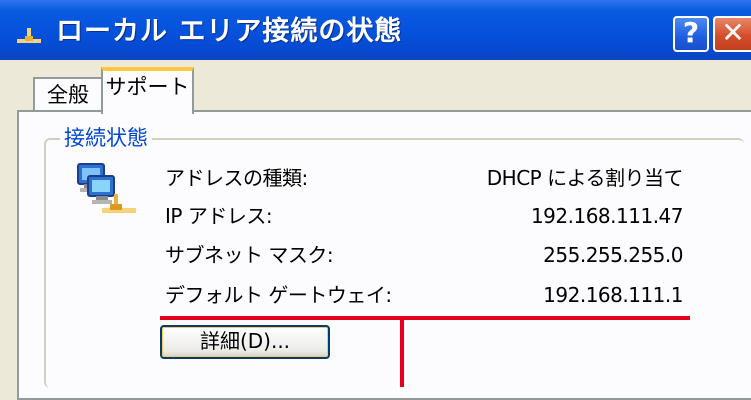 This screenshot has height=400, width=751. I want to click on default-gateway-value: 192.168.111.1, so click(613, 295).